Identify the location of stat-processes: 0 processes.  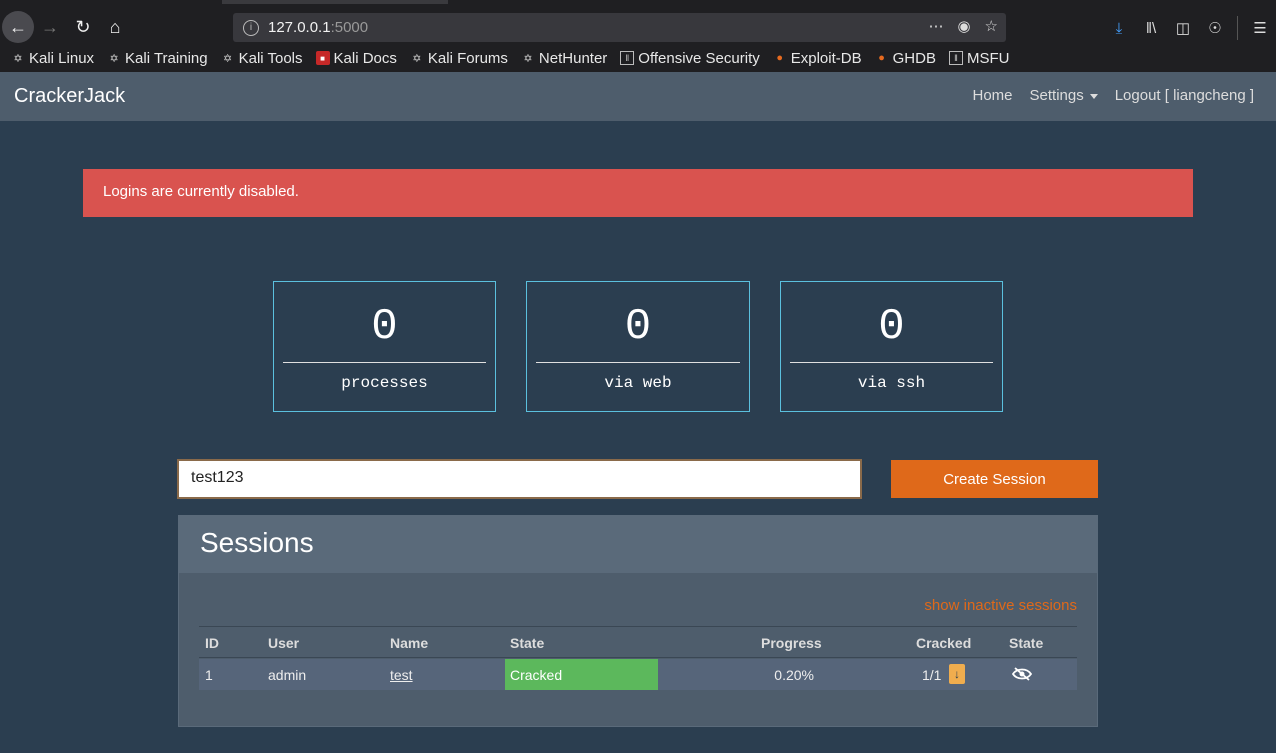
(384, 346).